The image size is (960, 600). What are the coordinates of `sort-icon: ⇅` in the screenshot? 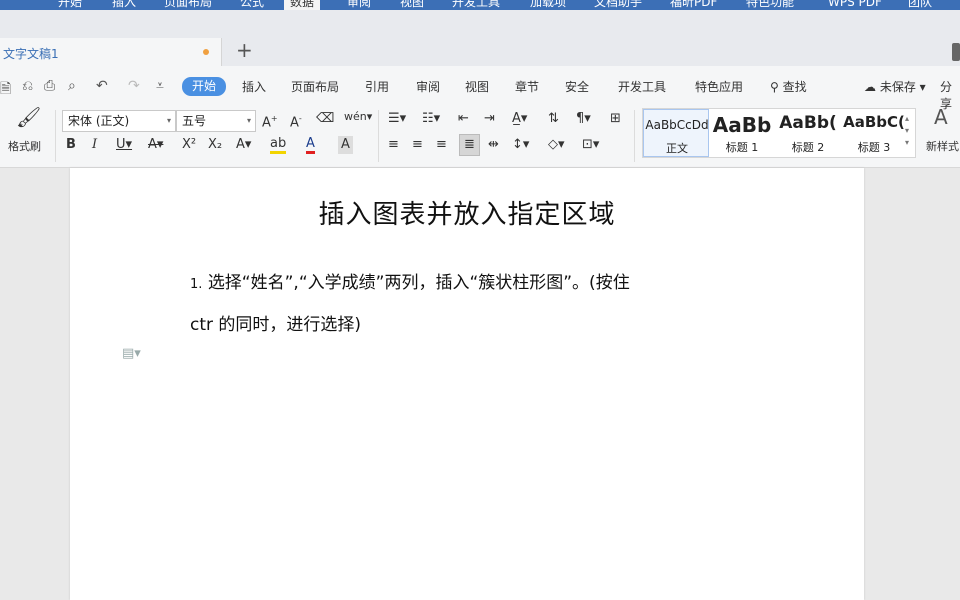 It's located at (553, 119).